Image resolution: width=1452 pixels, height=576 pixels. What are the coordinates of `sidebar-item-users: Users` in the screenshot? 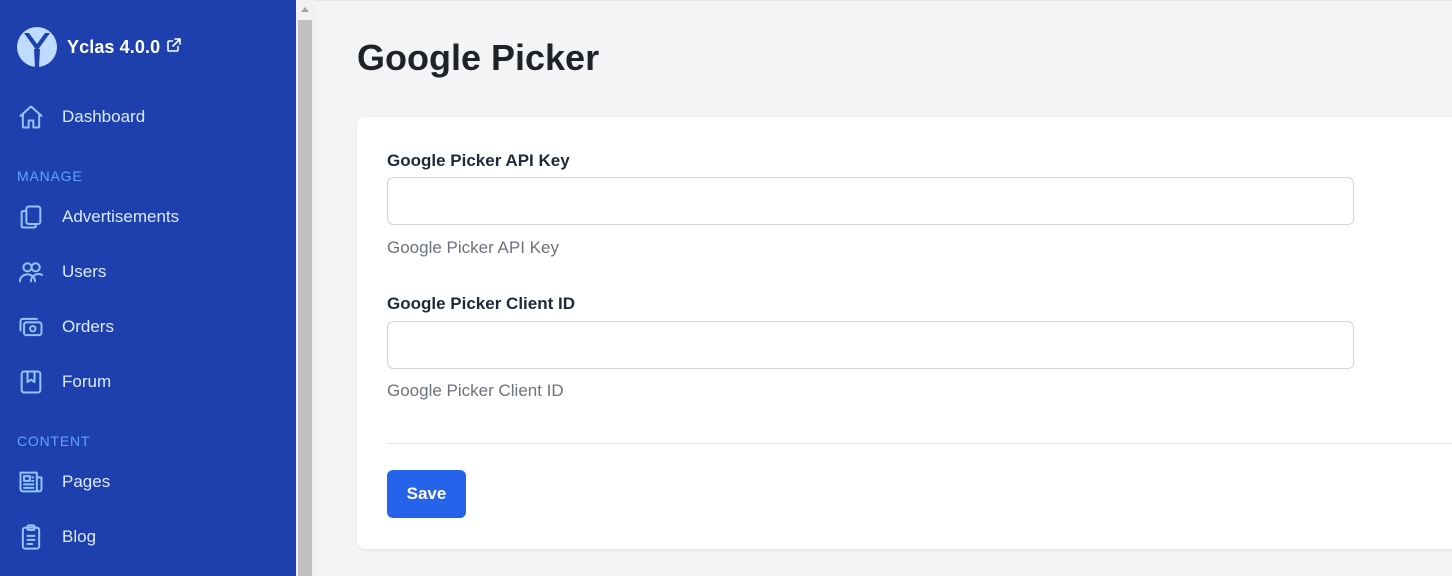 It's located at (61, 272).